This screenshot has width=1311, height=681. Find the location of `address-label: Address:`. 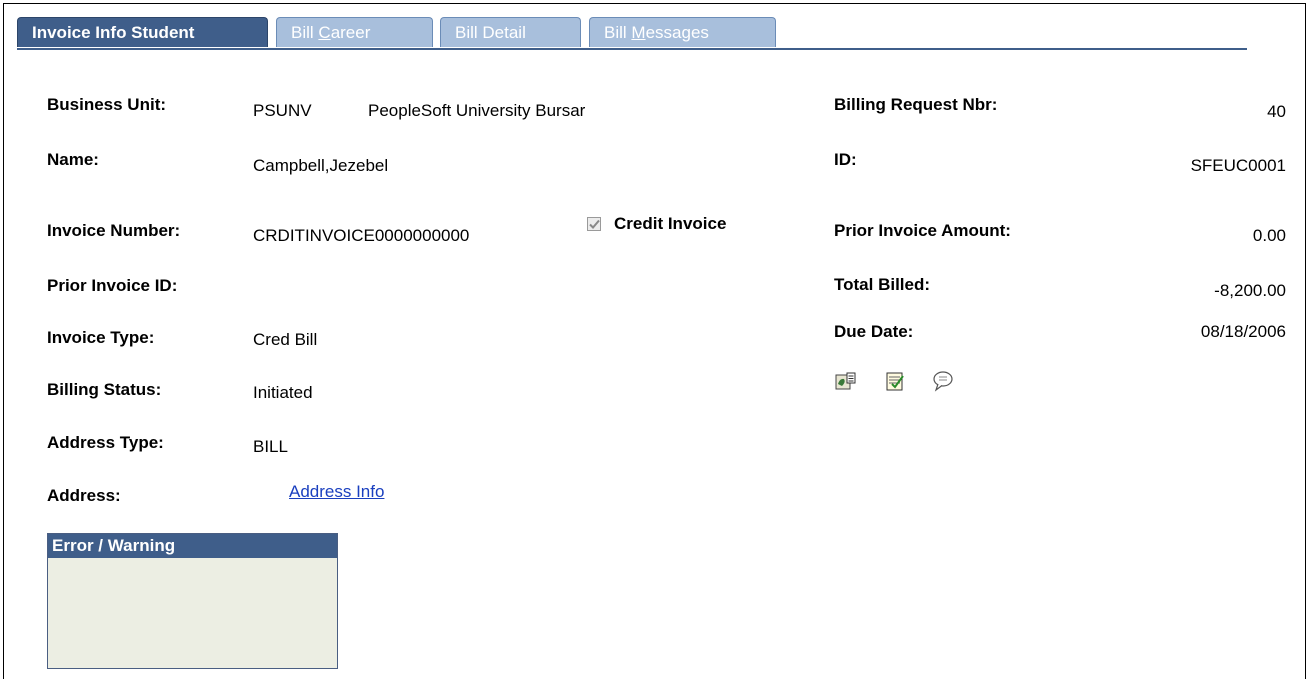

address-label: Address: is located at coordinates (84, 495).